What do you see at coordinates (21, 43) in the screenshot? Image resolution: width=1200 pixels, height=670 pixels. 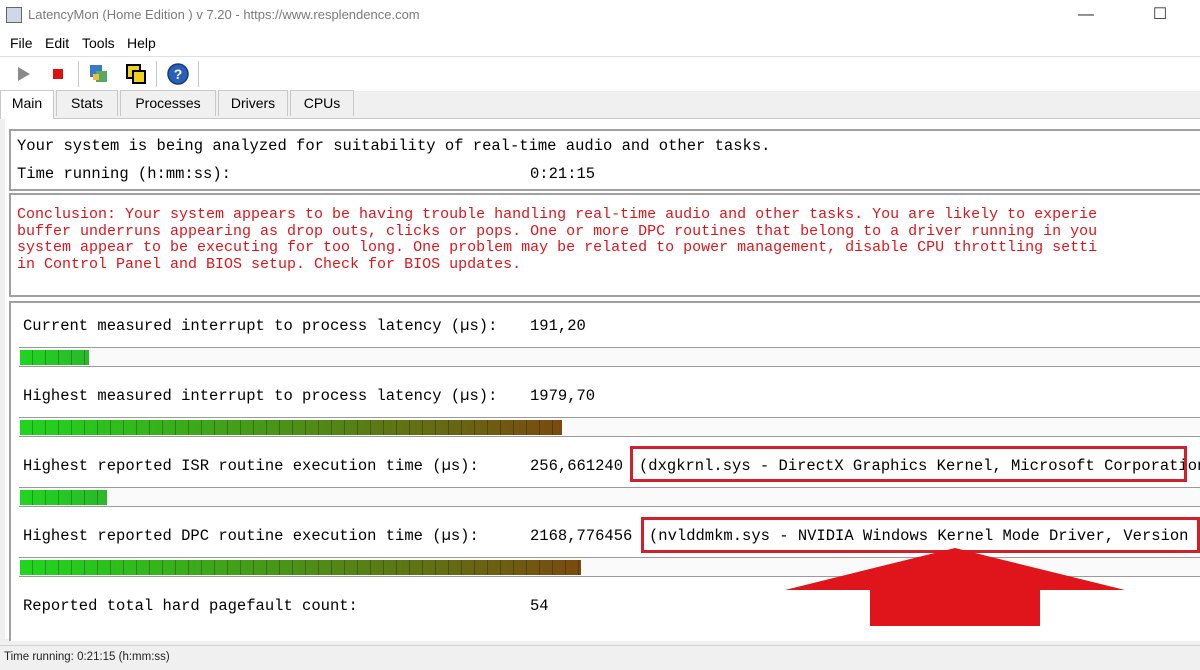 I see `menu-file: File` at bounding box center [21, 43].